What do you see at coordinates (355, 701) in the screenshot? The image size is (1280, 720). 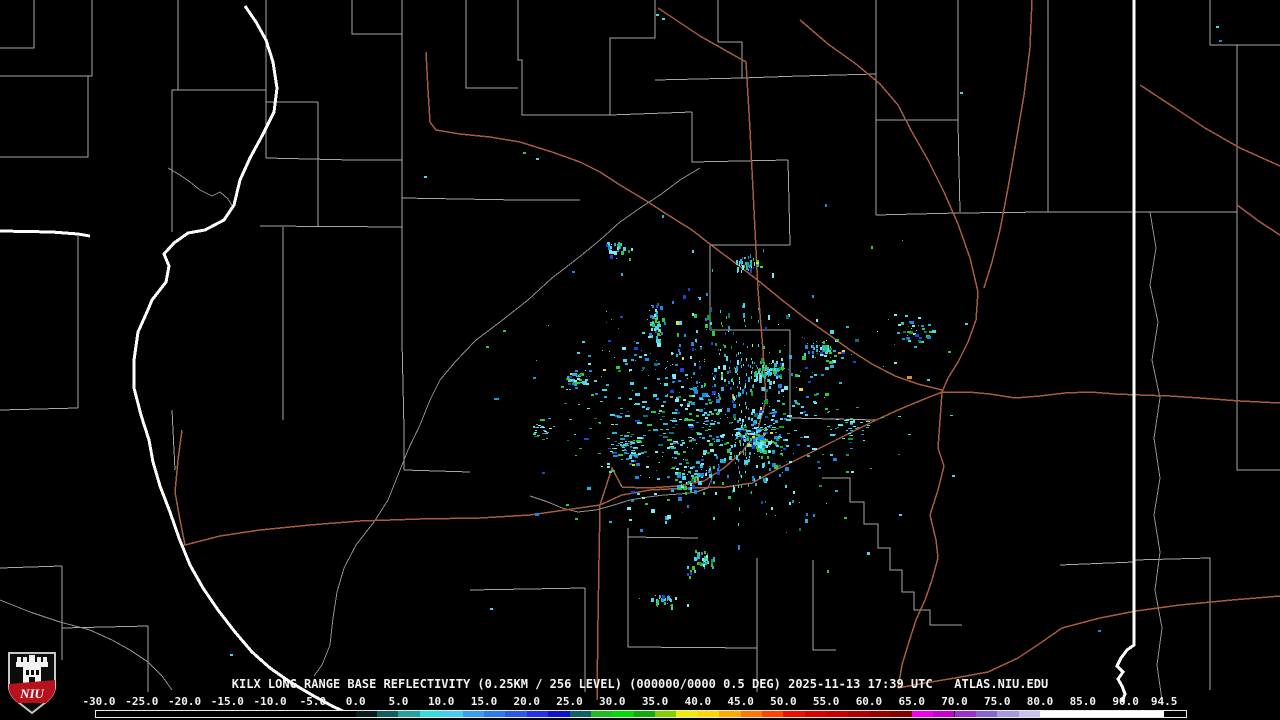 I see `colorbar-tick-label: 0.0` at bounding box center [355, 701].